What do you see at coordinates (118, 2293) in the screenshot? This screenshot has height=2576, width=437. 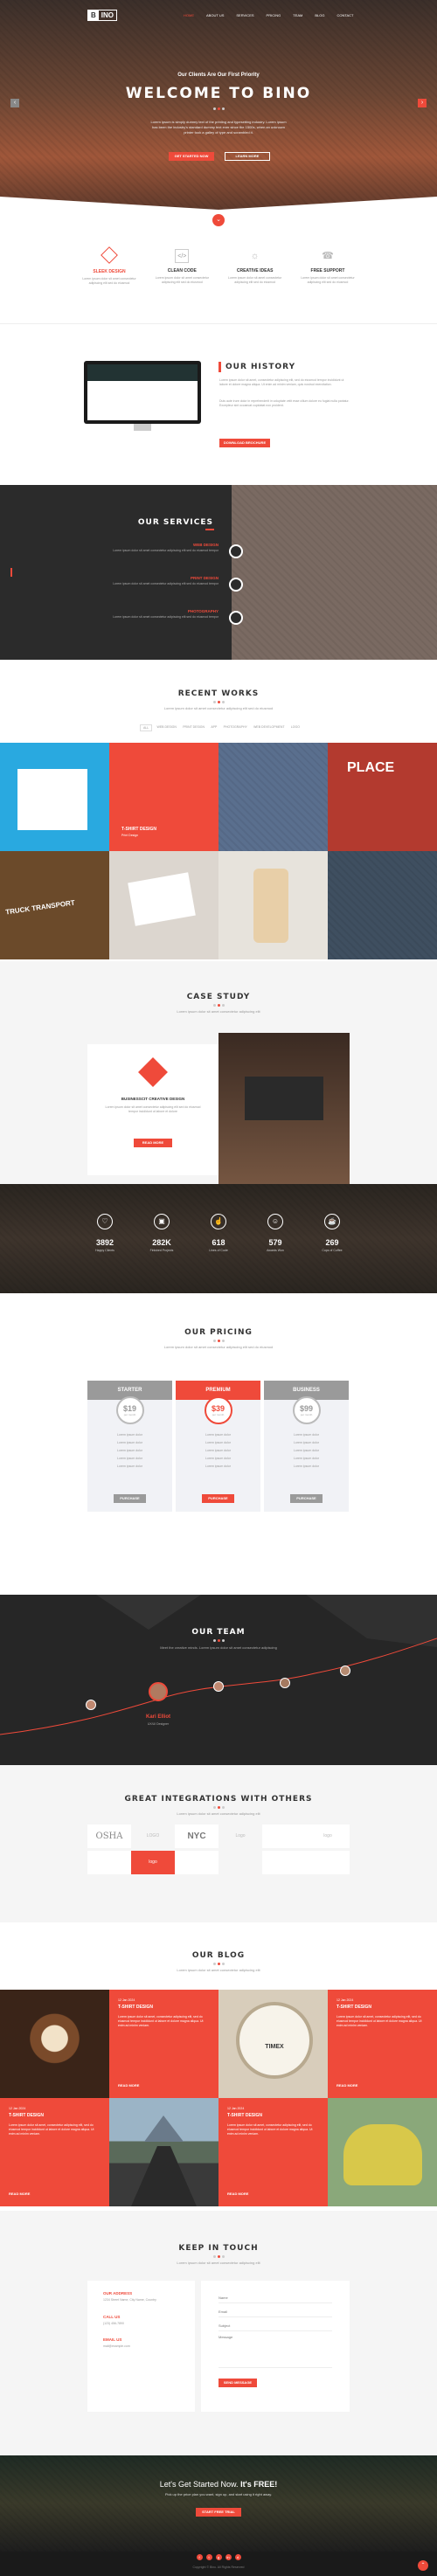 I see `address-heading: OUR ADDRESS` at bounding box center [118, 2293].